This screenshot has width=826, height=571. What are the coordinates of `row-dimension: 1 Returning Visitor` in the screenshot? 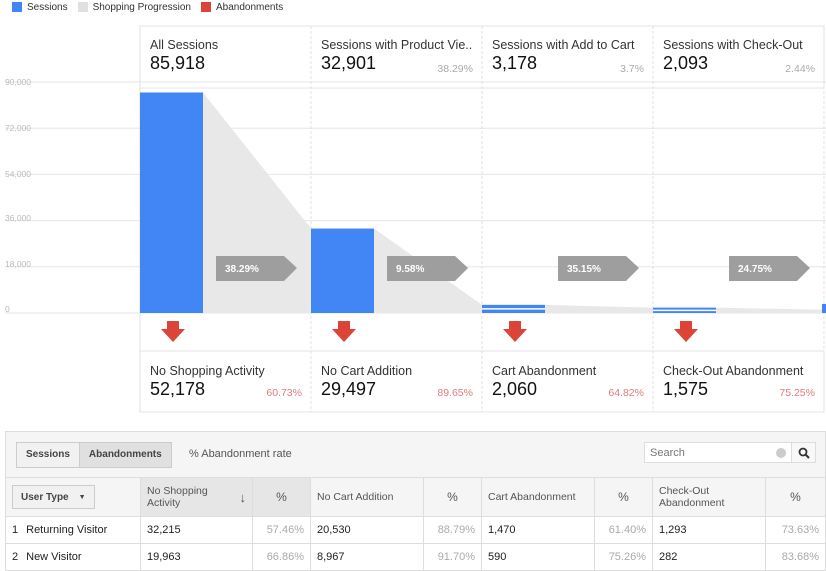 It's located at (73, 530).